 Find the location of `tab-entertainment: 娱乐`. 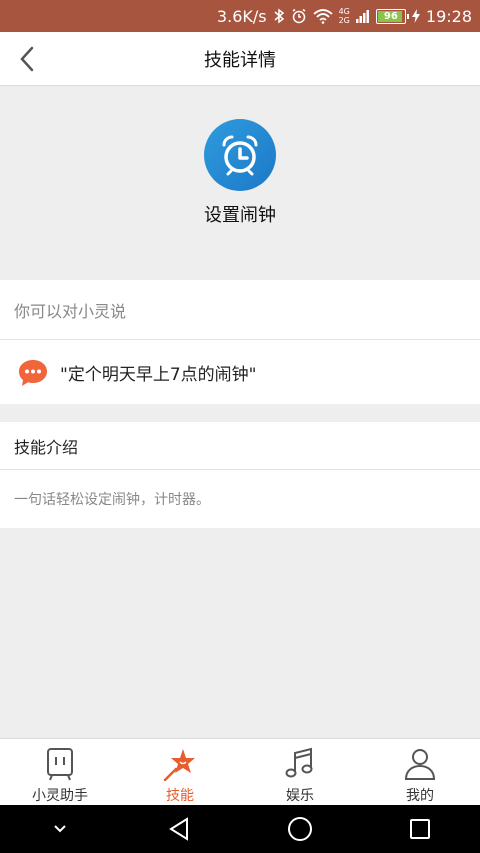

tab-entertainment: 娱乐 is located at coordinates (300, 772).